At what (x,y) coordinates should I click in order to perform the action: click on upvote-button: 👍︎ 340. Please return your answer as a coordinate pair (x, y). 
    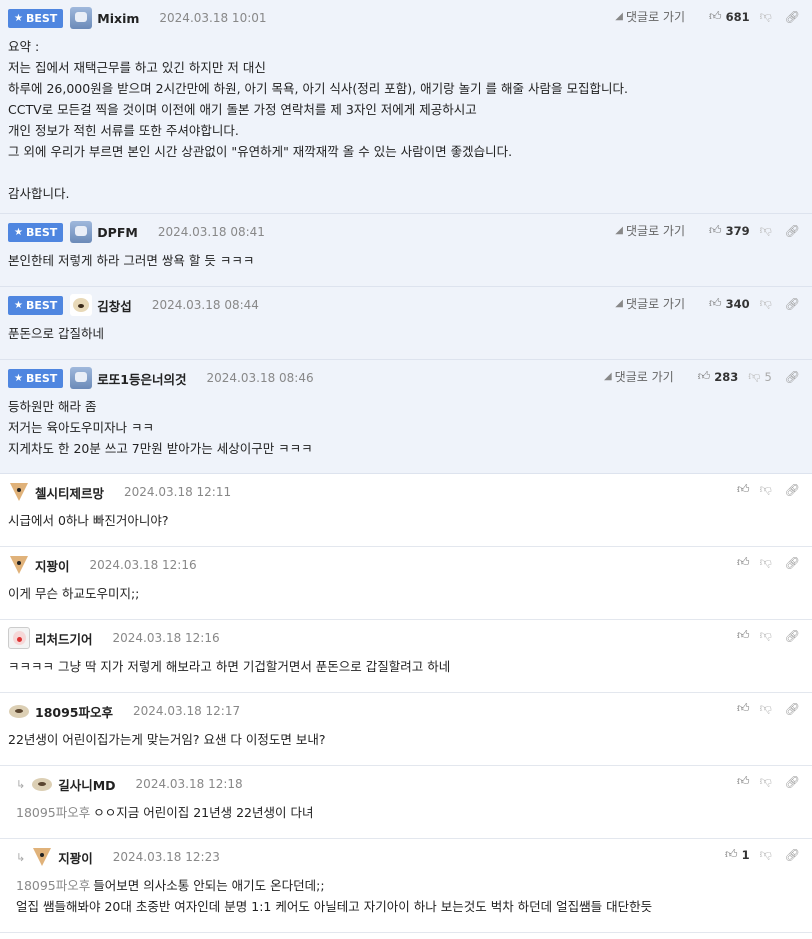
    Looking at the image, I should click on (729, 303).